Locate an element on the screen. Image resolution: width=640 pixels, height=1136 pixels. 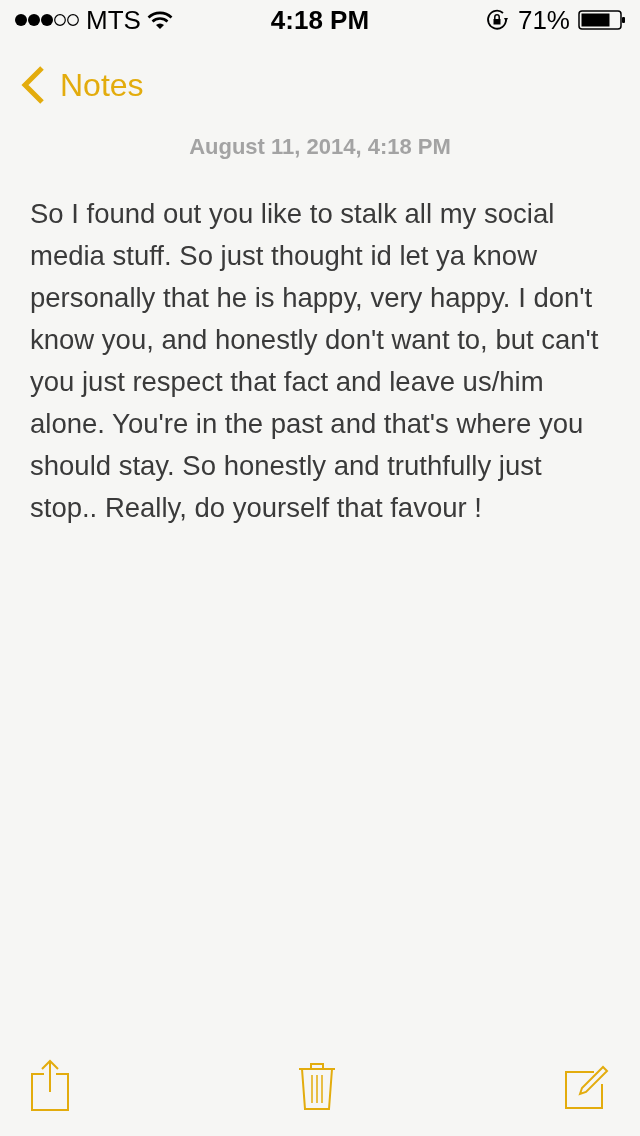
delete-button is located at coordinates (317, 1086).